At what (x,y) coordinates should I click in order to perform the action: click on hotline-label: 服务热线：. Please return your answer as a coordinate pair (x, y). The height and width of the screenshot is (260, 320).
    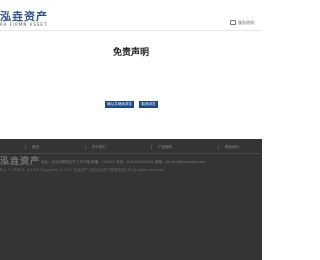
    Looking at the image, I should click on (248, 22).